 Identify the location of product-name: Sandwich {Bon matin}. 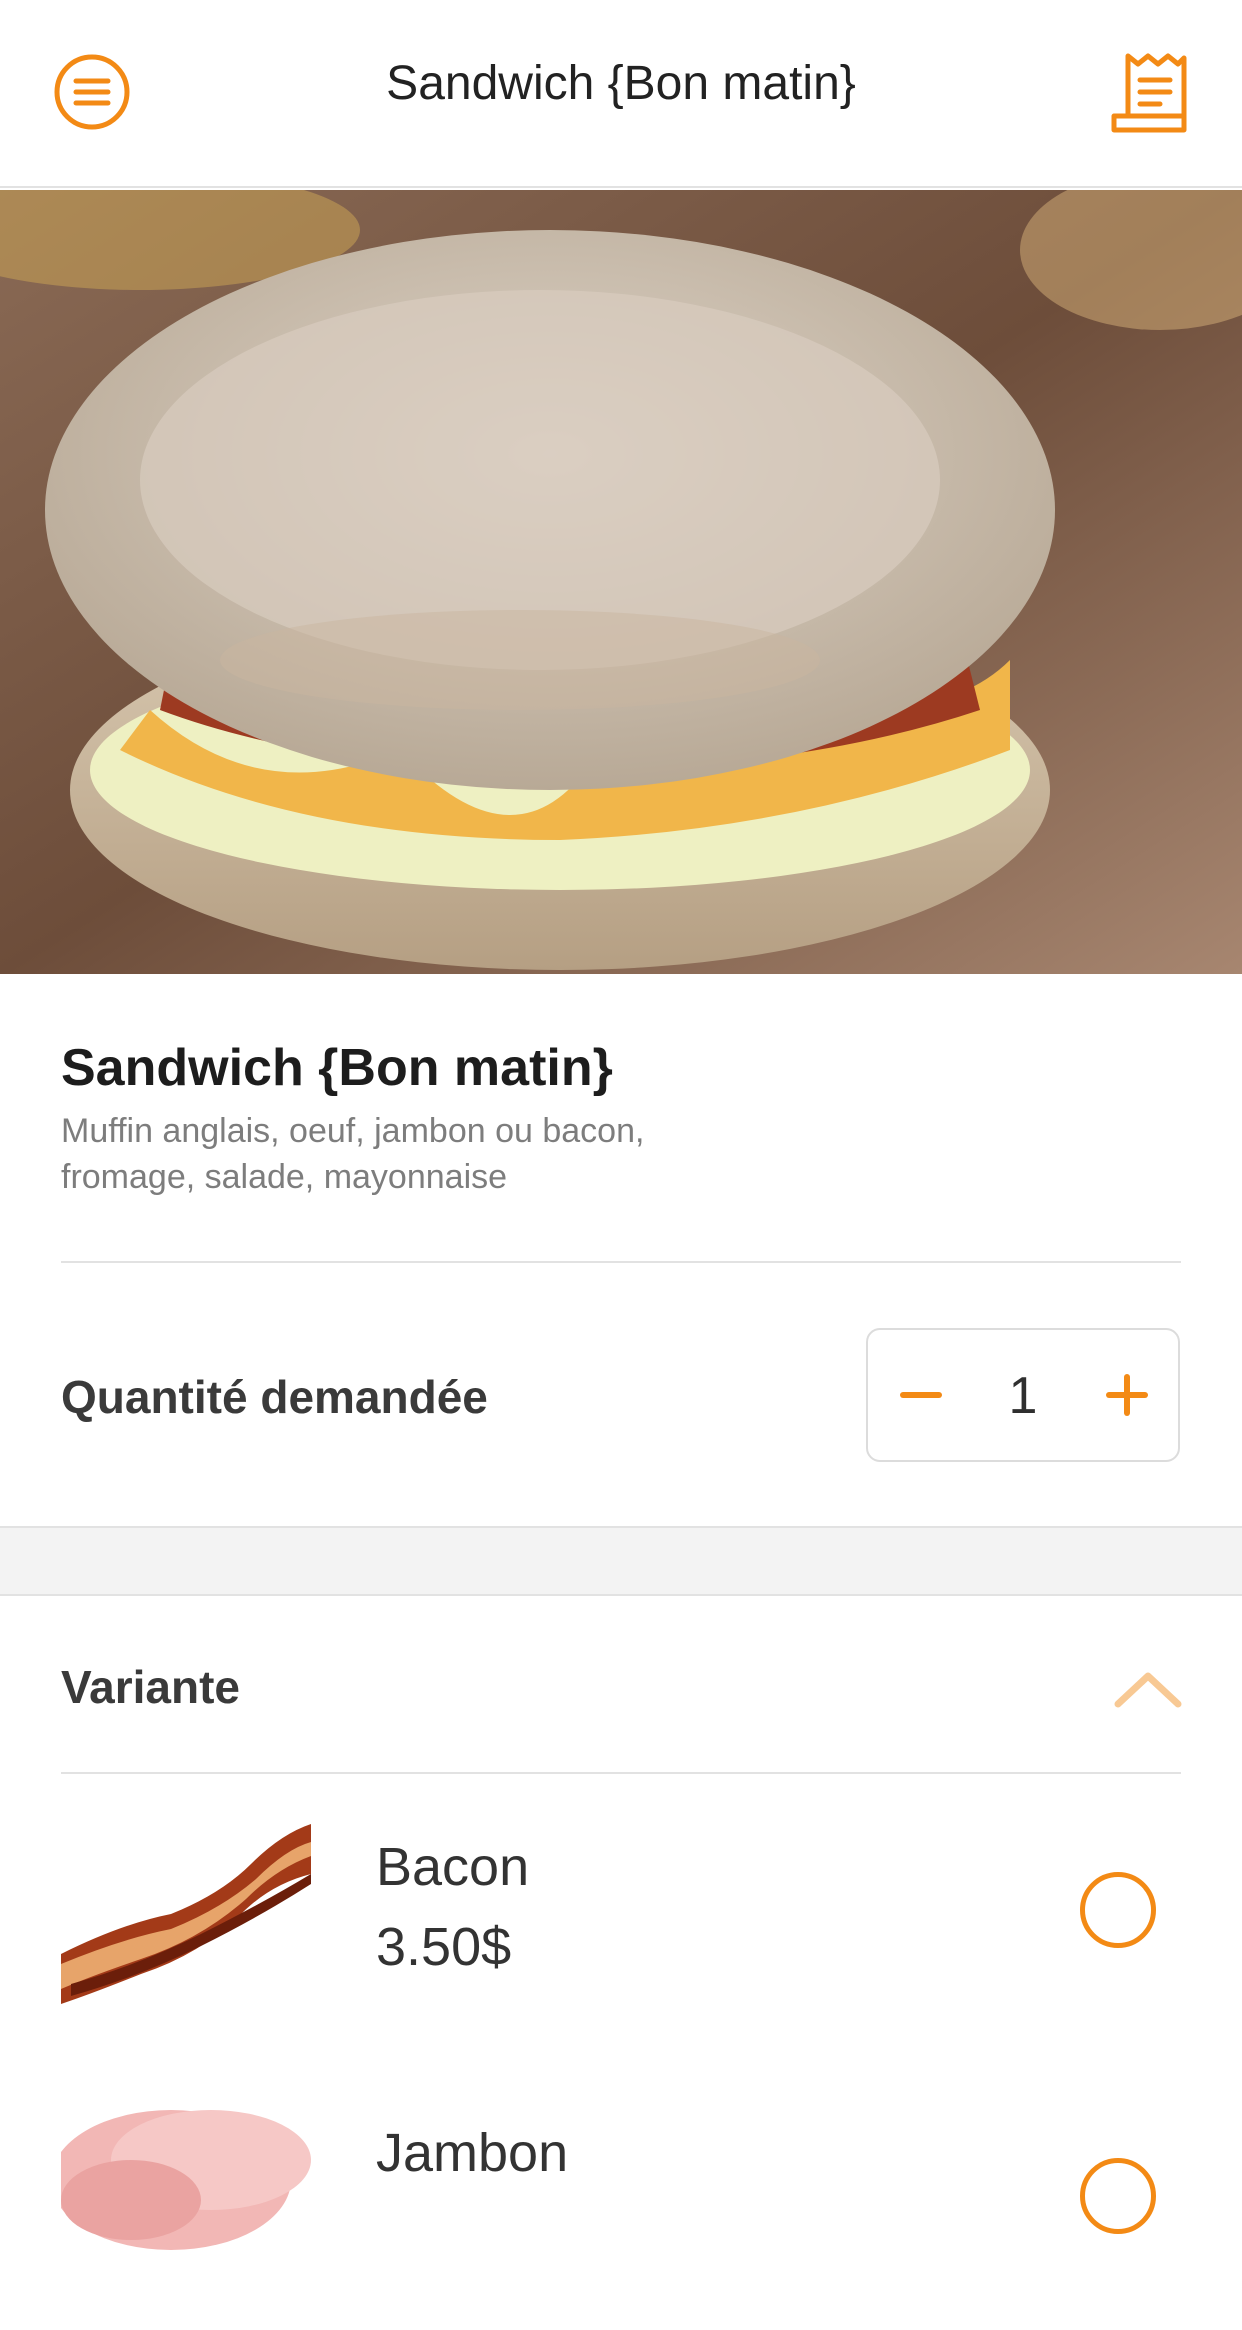
(337, 1068).